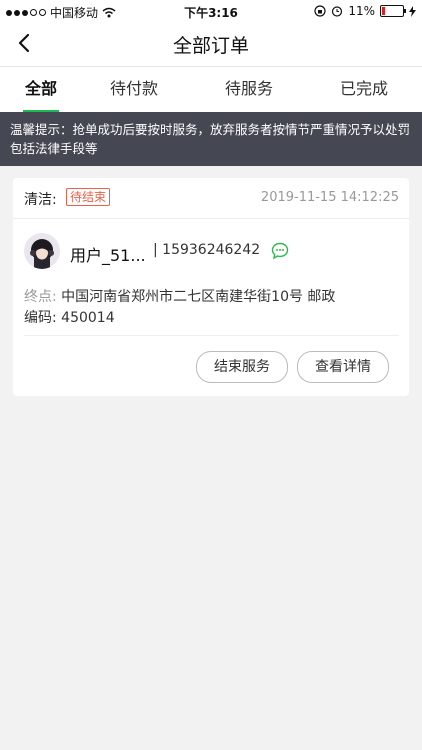  I want to click on end-service-button: 结束服务, so click(242, 367).